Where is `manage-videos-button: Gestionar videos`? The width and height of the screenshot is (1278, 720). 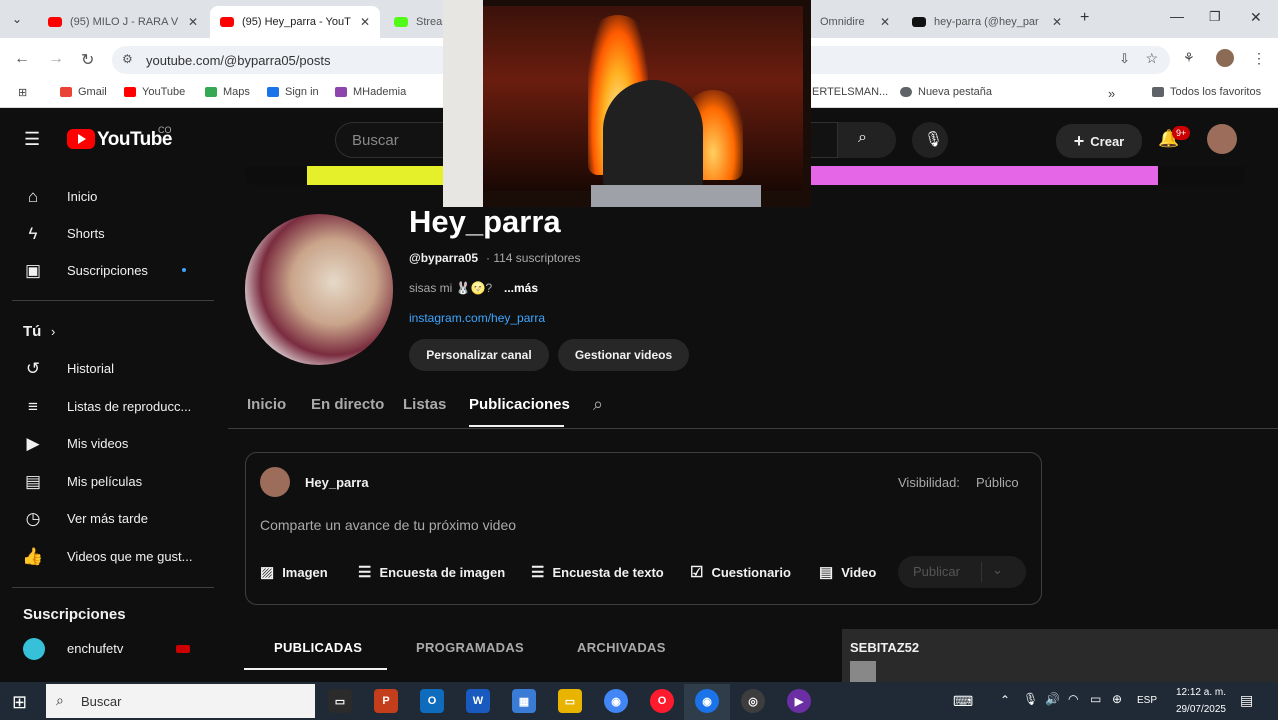 manage-videos-button: Gestionar videos is located at coordinates (623, 355).